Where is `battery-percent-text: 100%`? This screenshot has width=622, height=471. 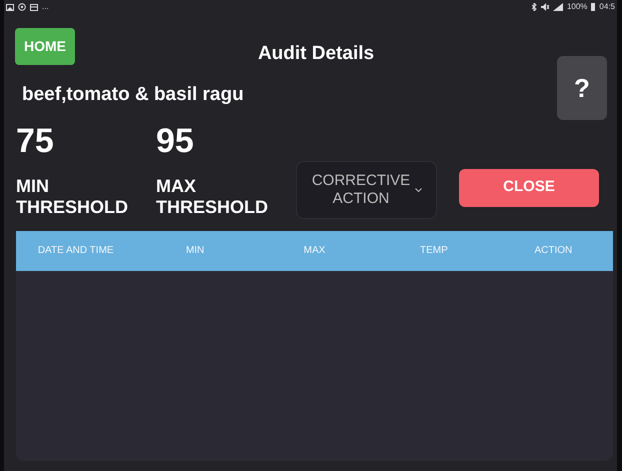 battery-percent-text: 100% is located at coordinates (577, 7).